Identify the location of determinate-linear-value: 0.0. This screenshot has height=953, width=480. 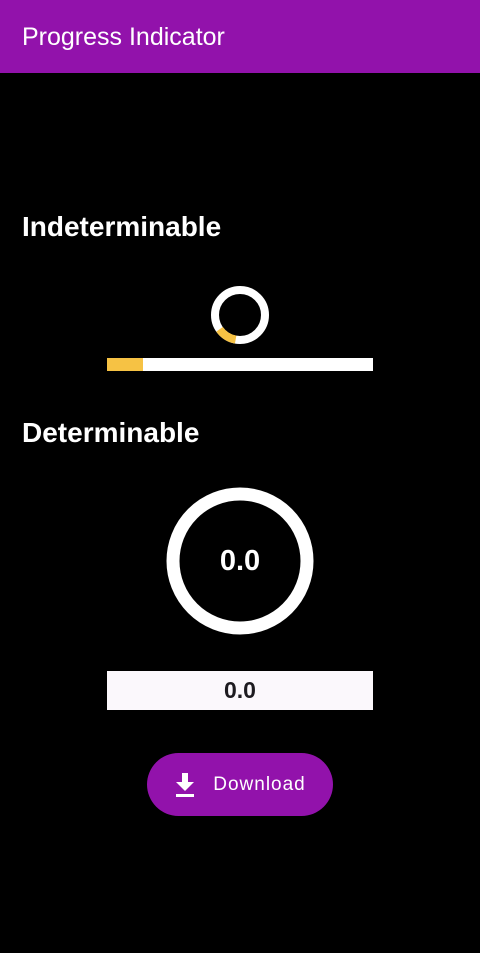
(240, 690).